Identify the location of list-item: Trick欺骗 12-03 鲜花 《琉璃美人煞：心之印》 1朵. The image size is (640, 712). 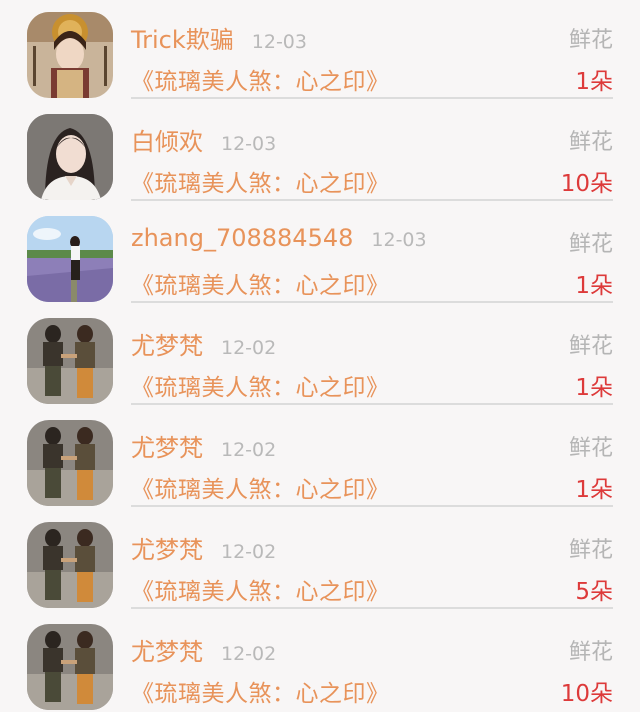
(320, 51).